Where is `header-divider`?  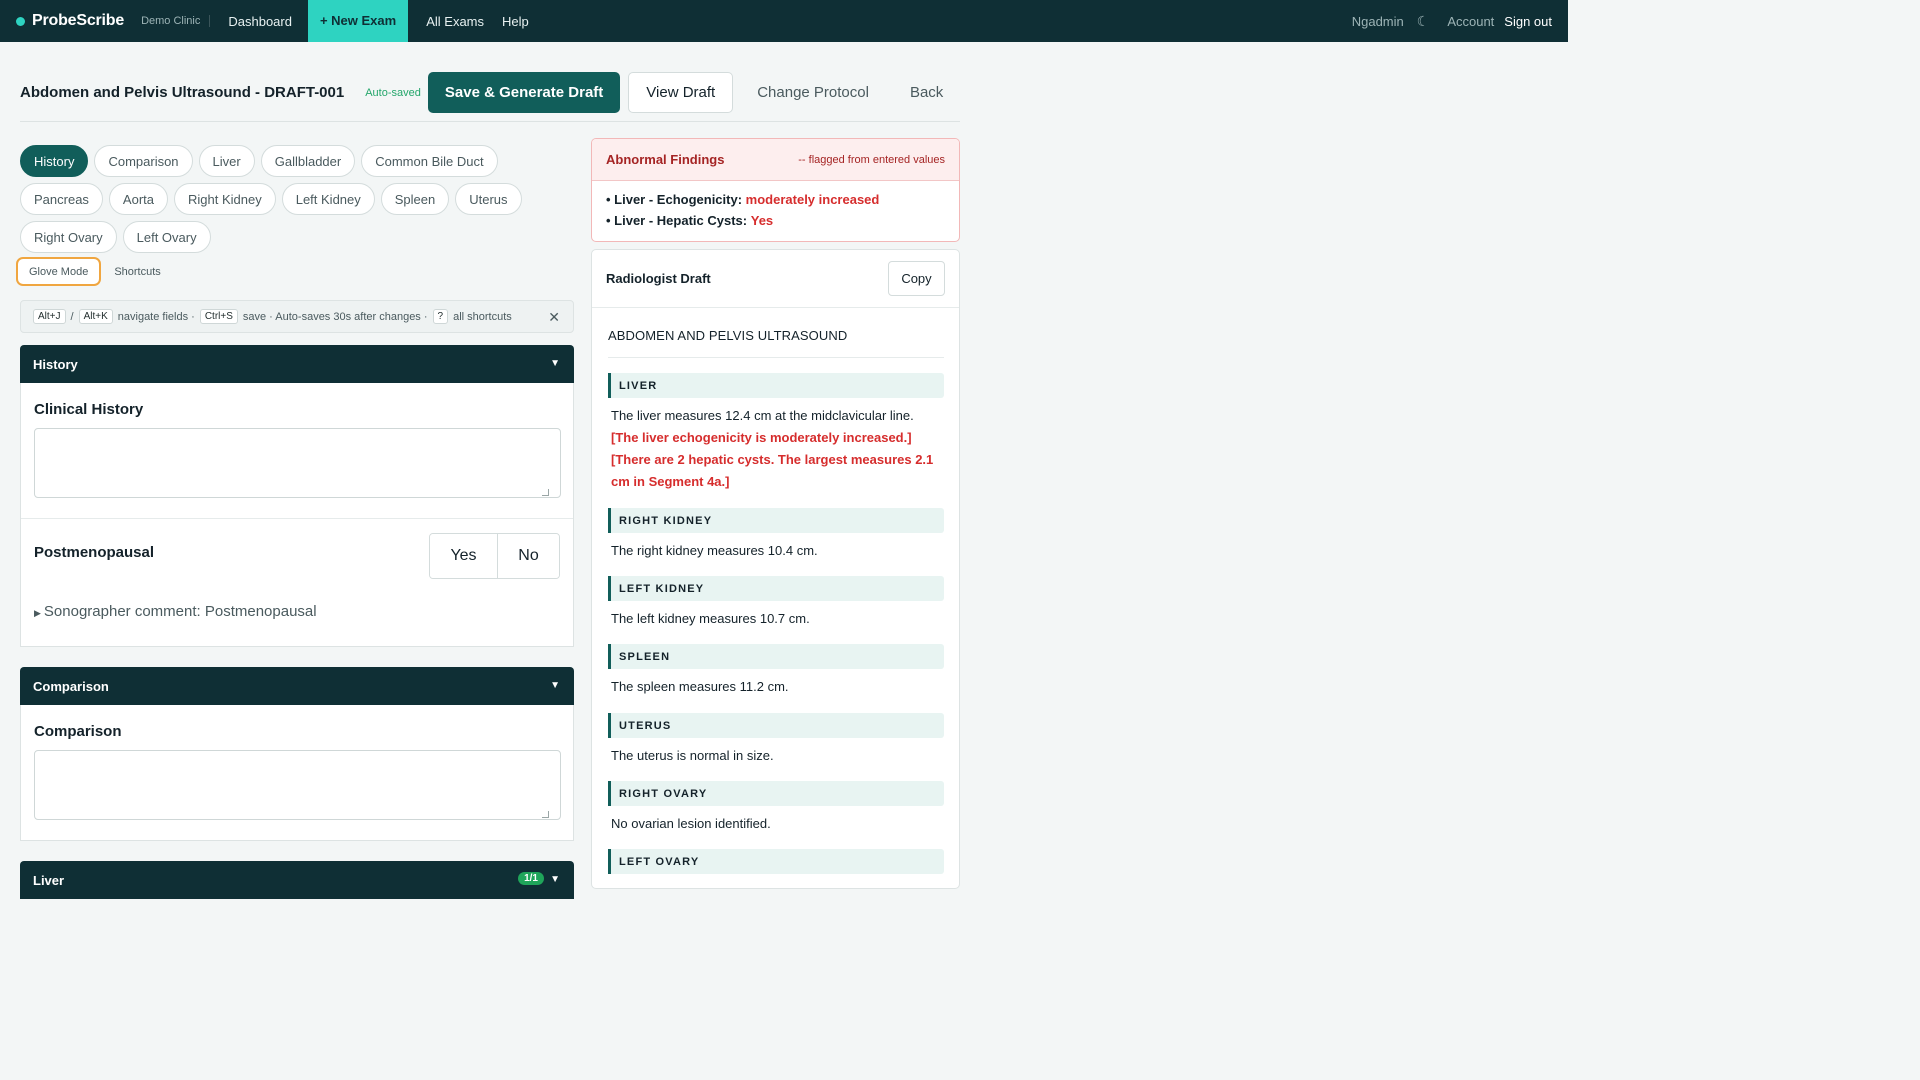
header-divider is located at coordinates (490, 121).